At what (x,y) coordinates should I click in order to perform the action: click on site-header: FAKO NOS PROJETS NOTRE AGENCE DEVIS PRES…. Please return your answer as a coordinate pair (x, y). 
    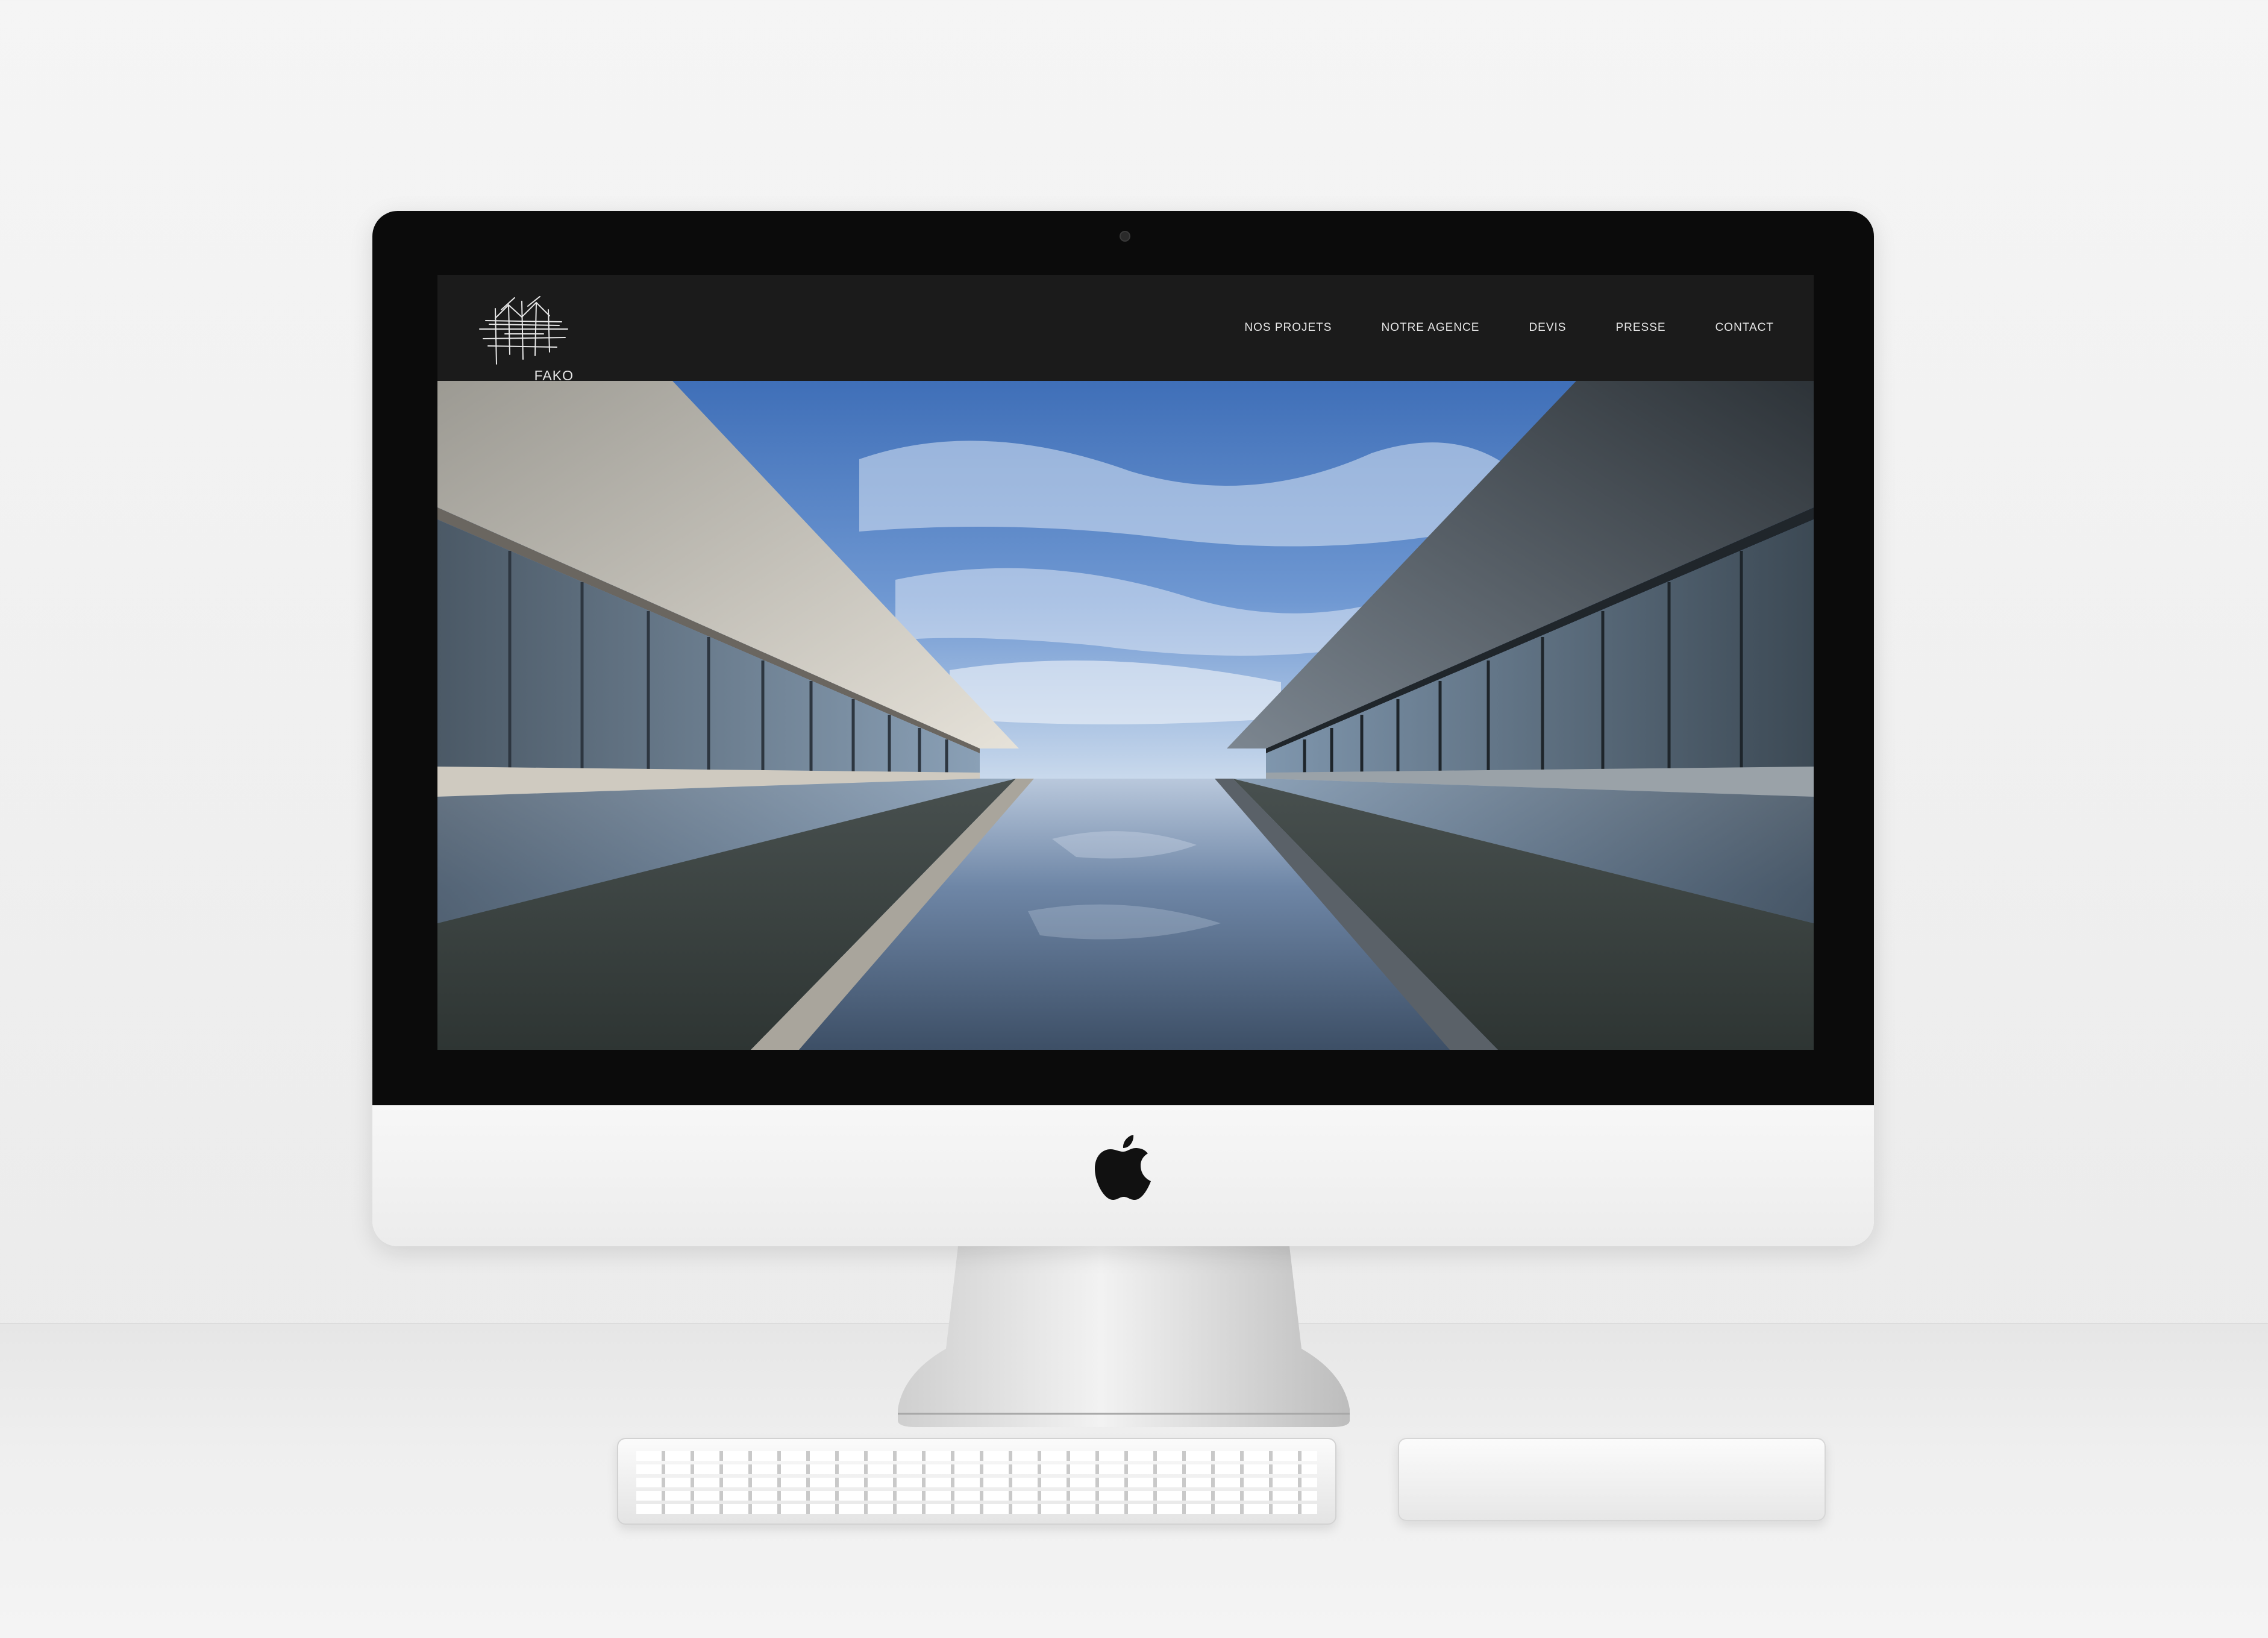
    Looking at the image, I should click on (1125, 329).